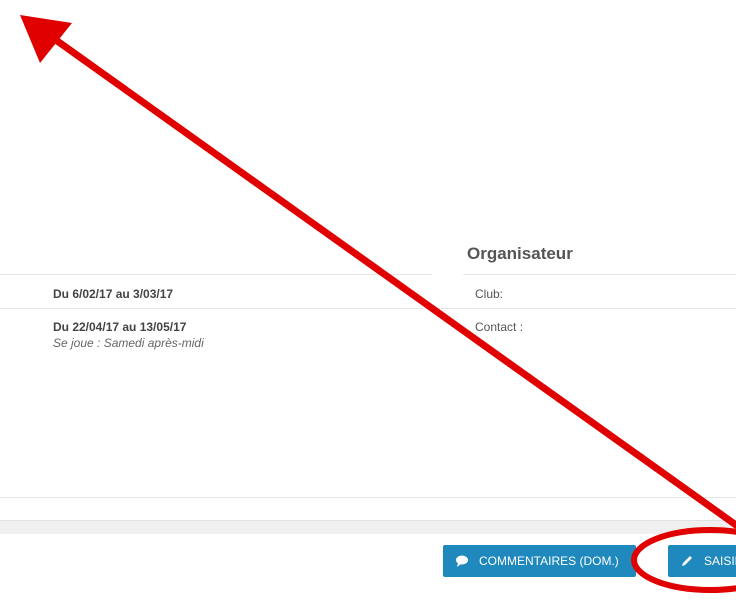 The image size is (736, 600). I want to click on saisie-button-label: SAISIE, so click(720, 561).